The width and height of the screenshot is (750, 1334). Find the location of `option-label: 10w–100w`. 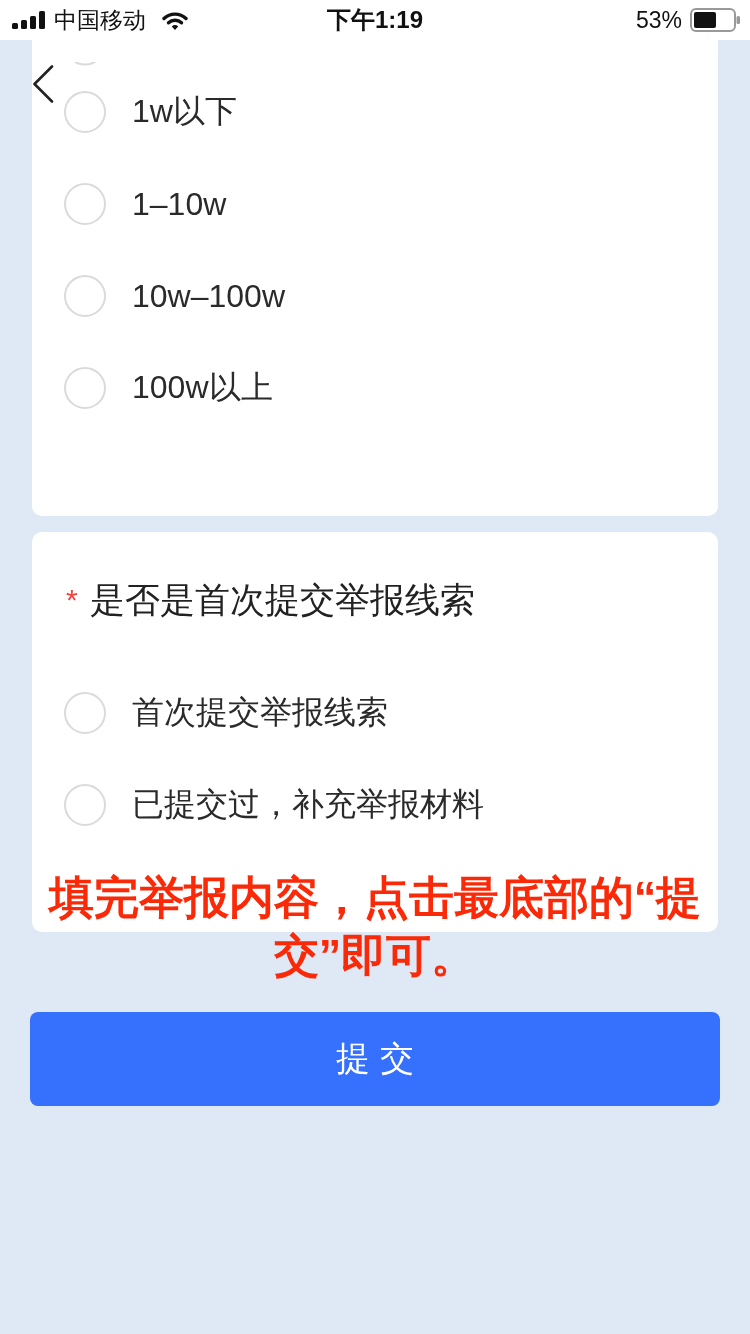

option-label: 10w–100w is located at coordinates (208, 296).